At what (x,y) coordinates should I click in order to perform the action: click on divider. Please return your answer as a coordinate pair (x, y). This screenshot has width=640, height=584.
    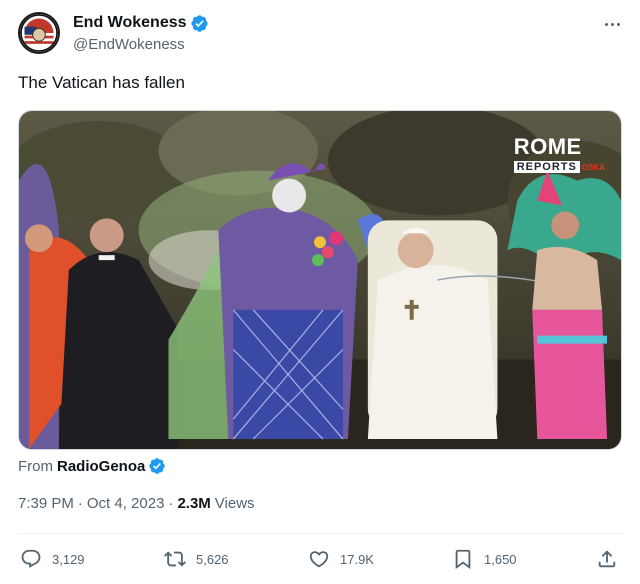
    Looking at the image, I should click on (321, 533).